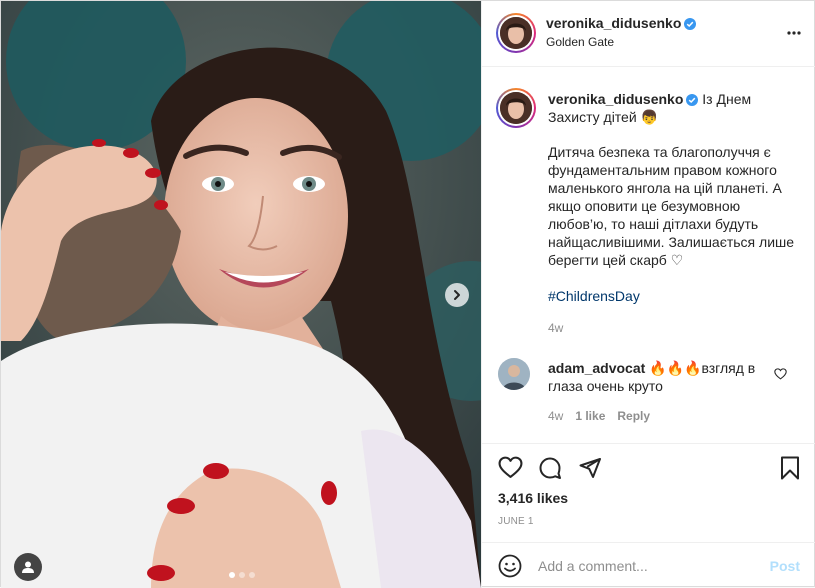 The height and width of the screenshot is (588, 815). I want to click on post-location: Golden Gate, so click(580, 42).